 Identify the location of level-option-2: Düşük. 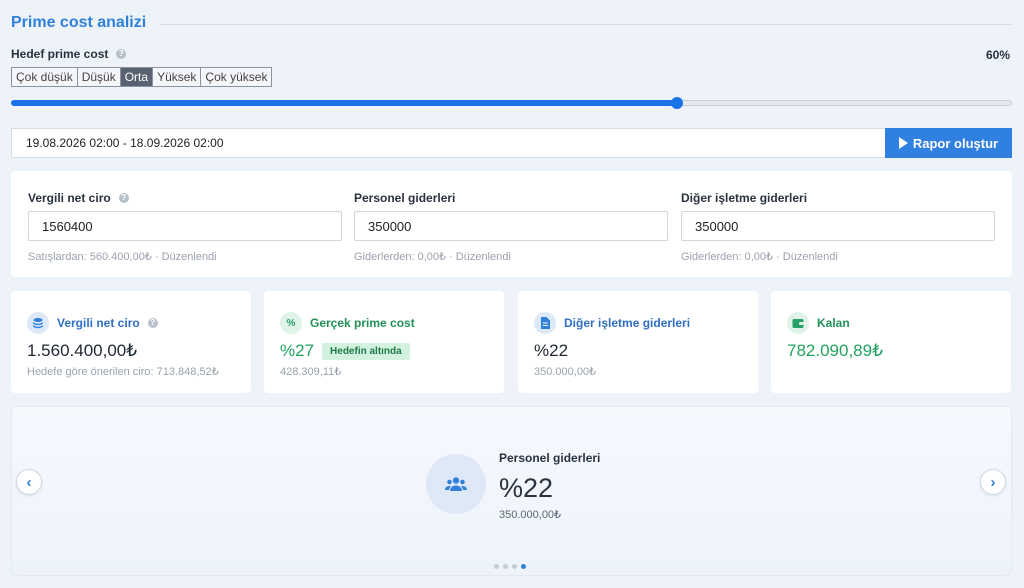
(99, 77).